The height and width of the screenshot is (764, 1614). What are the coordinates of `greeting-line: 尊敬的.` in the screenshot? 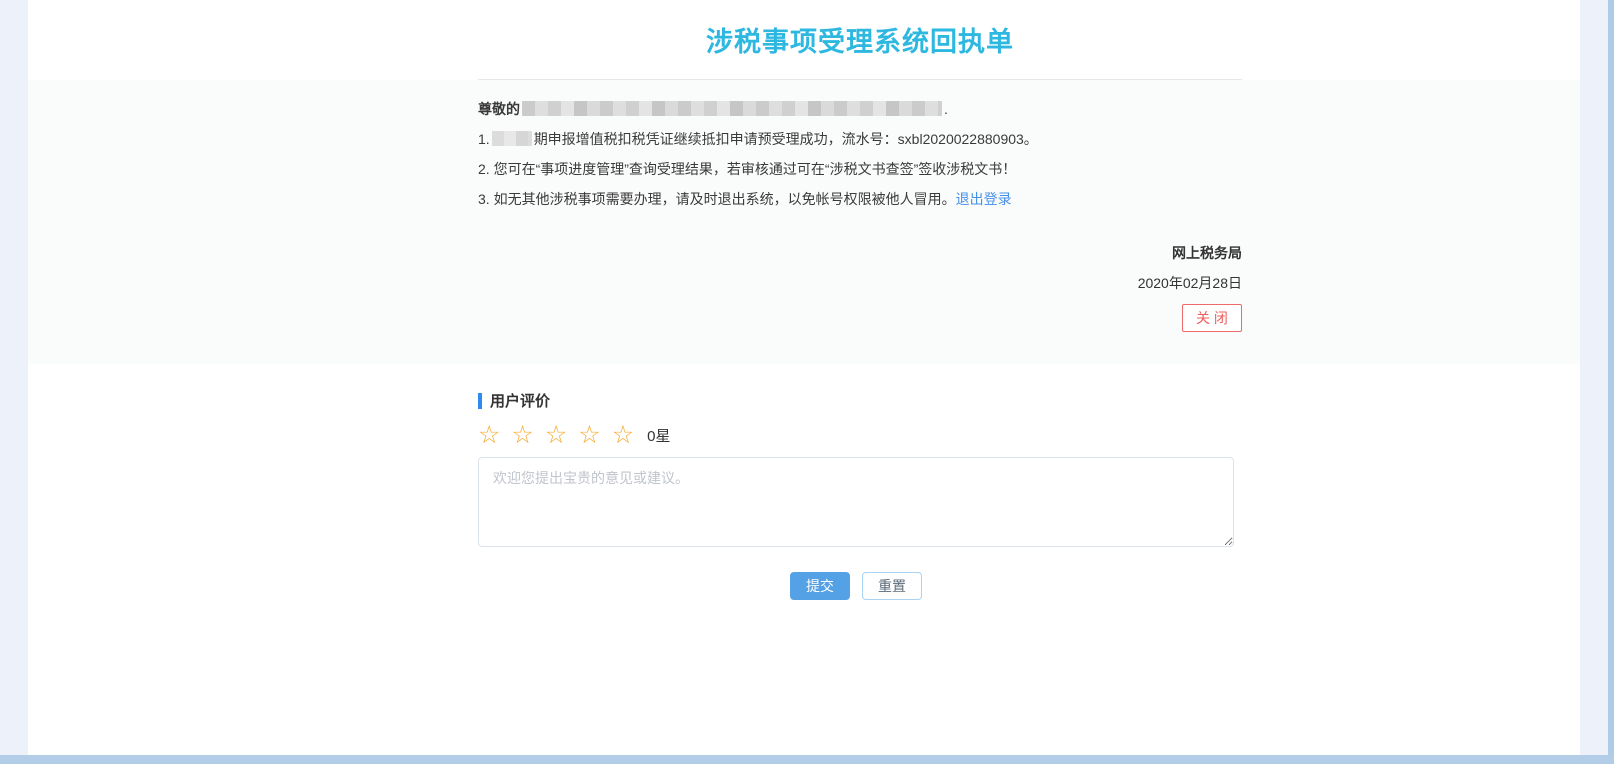 It's located at (860, 109).